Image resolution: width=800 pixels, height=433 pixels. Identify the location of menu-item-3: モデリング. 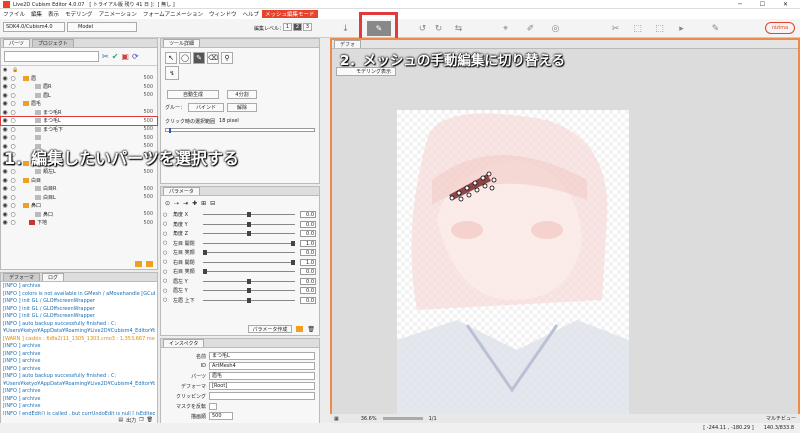
(79, 14).